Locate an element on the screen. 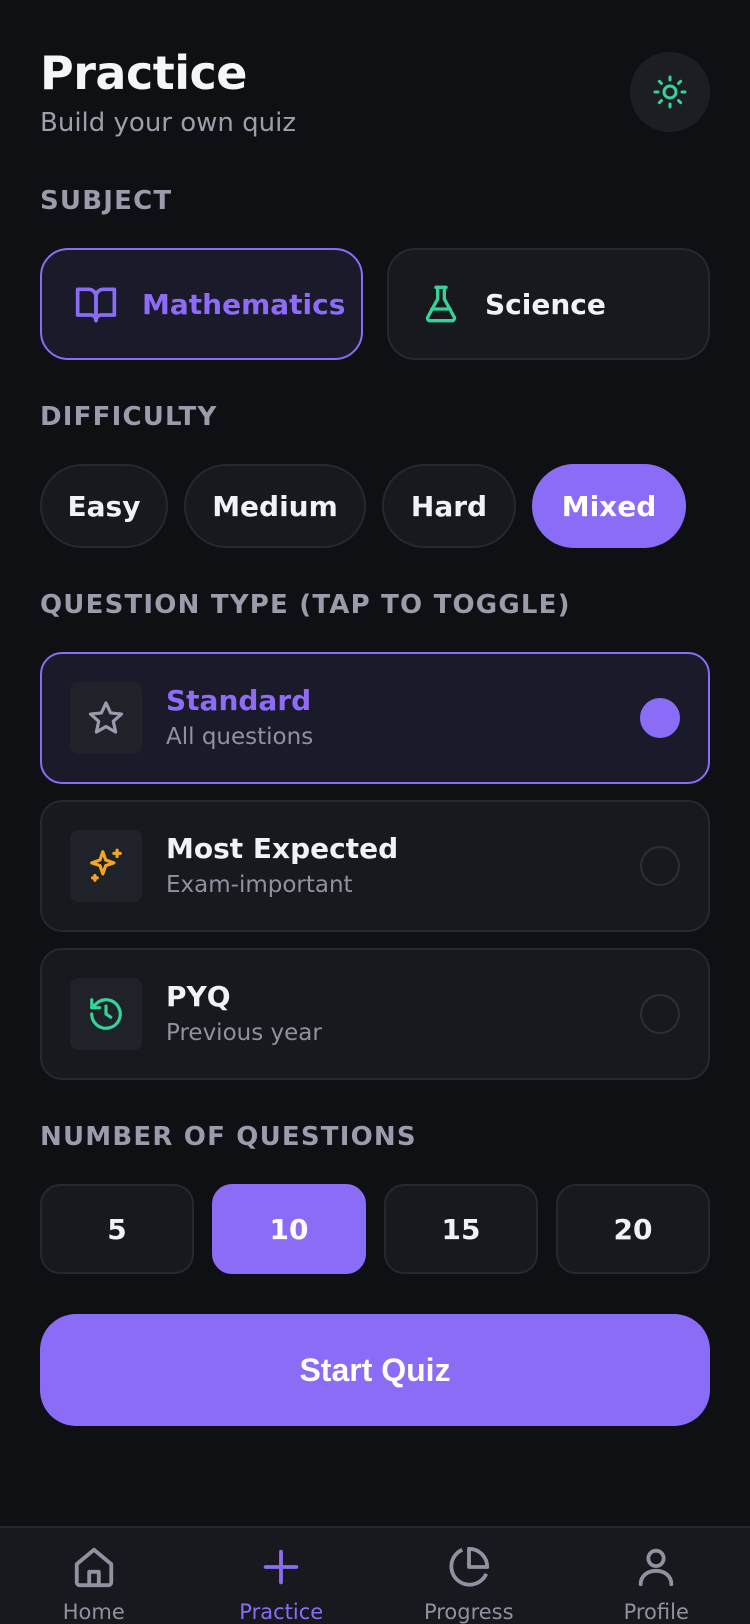 The image size is (750, 1624). num-questions-5-button: 5 is located at coordinates (117, 1229).